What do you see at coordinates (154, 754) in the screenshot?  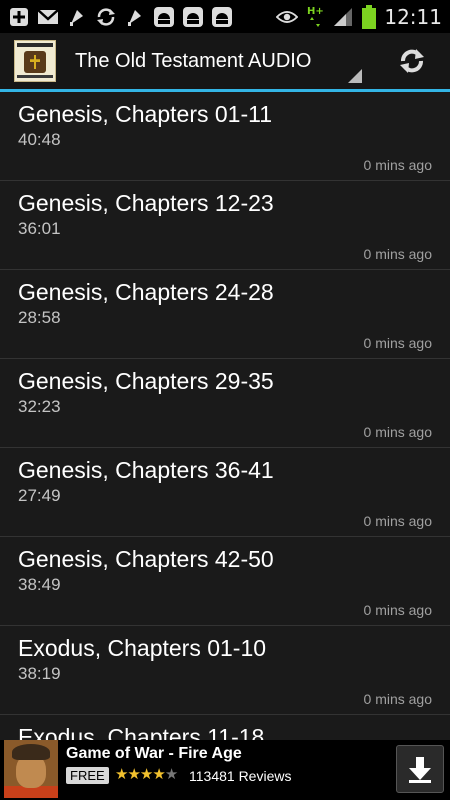 I see `ad-title: Game of War - Fire Age` at bounding box center [154, 754].